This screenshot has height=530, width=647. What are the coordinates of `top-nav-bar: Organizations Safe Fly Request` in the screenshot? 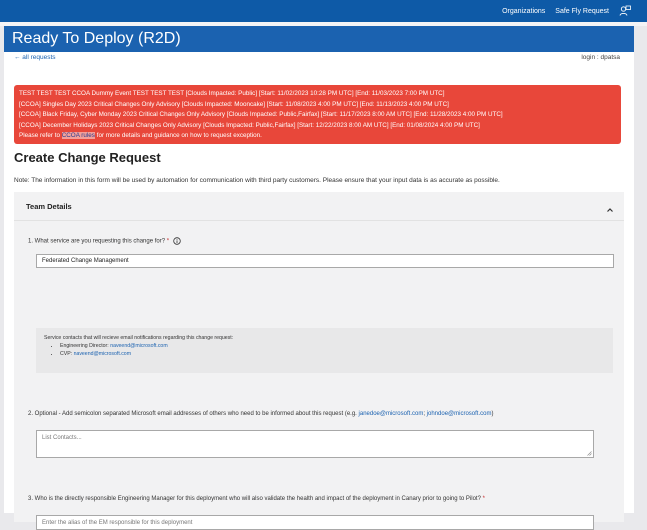 It's located at (323, 11).